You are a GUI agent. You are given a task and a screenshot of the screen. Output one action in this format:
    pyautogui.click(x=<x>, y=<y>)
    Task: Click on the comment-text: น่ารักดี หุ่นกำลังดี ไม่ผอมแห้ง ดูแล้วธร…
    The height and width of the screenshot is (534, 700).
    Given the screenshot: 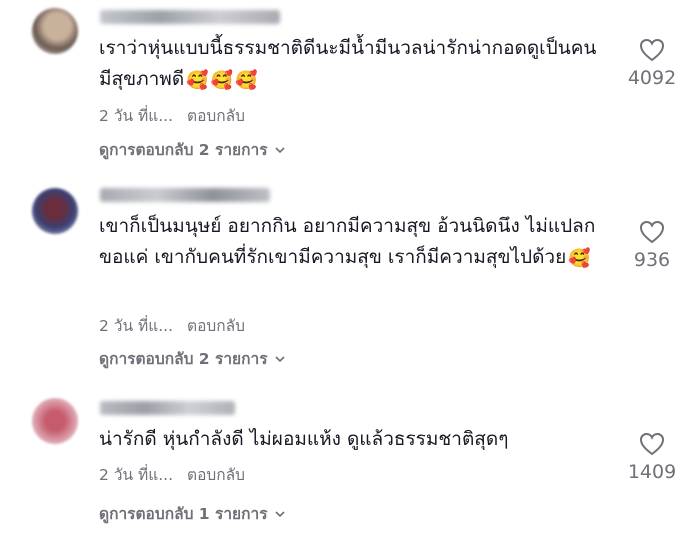 What is the action you would take?
    pyautogui.click(x=349, y=439)
    